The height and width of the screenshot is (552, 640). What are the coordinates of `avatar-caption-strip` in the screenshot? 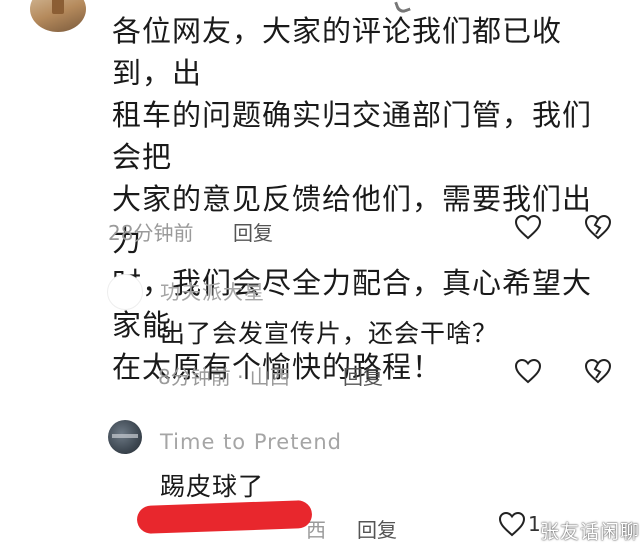 It's located at (125, 436).